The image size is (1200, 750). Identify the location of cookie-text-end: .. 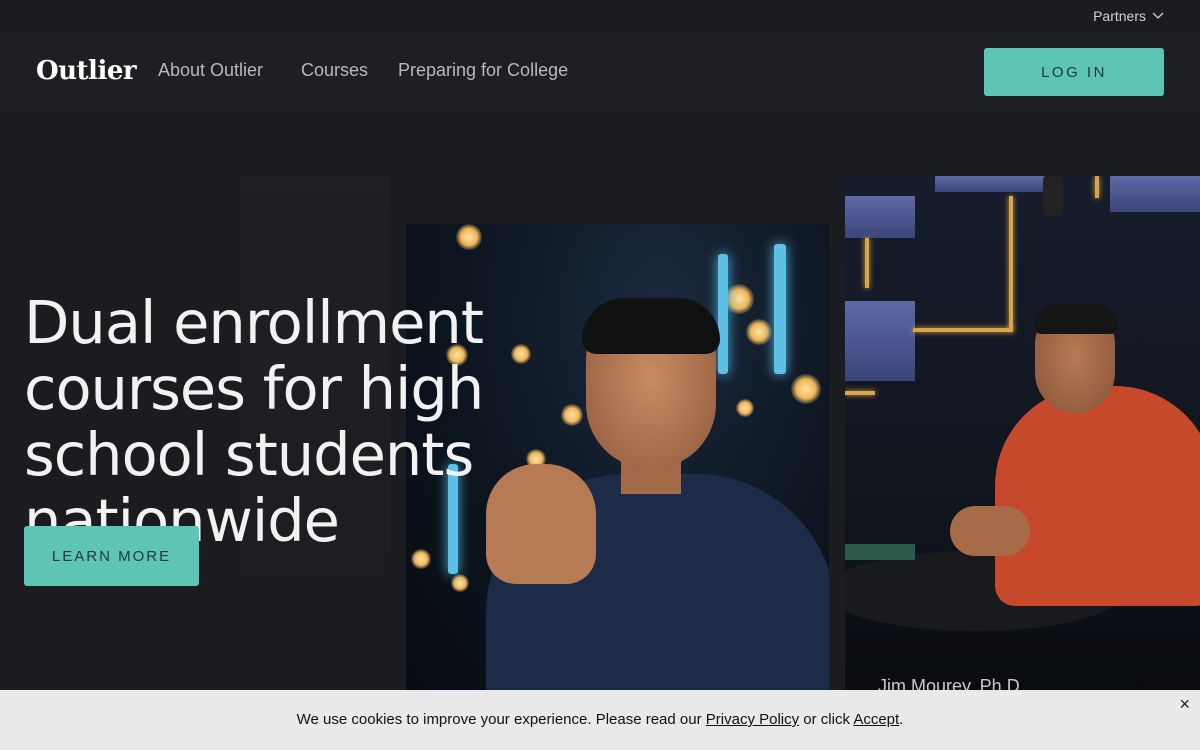
(901, 719).